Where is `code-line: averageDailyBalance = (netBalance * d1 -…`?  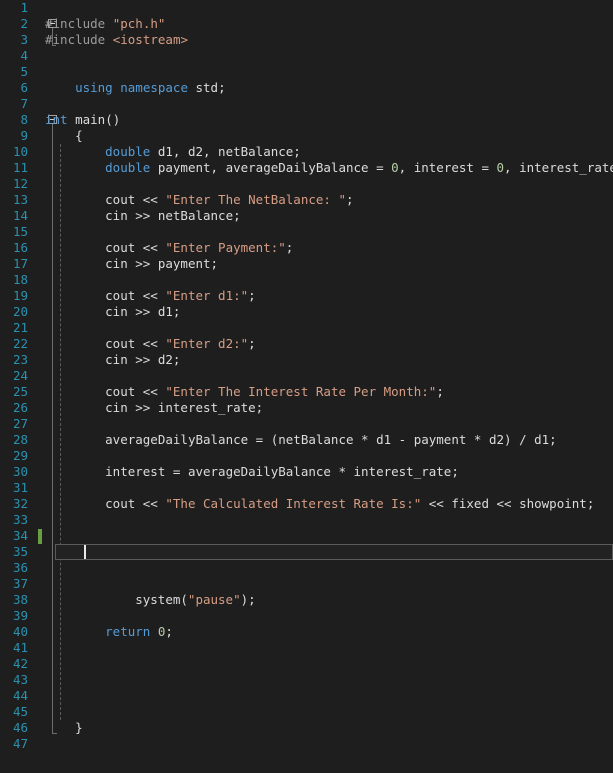
code-line: averageDailyBalance = (netBalance * d1 -… is located at coordinates (331, 440).